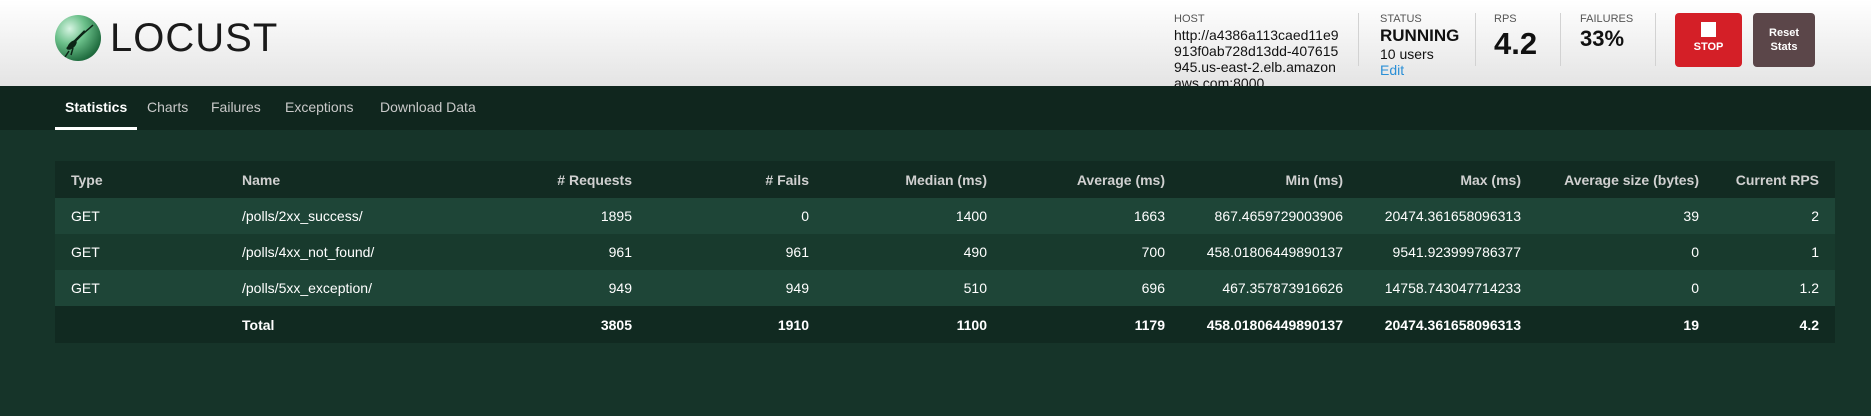 The image size is (1871, 416). What do you see at coordinates (736, 179) in the screenshot?
I see `column-header: # Fails` at bounding box center [736, 179].